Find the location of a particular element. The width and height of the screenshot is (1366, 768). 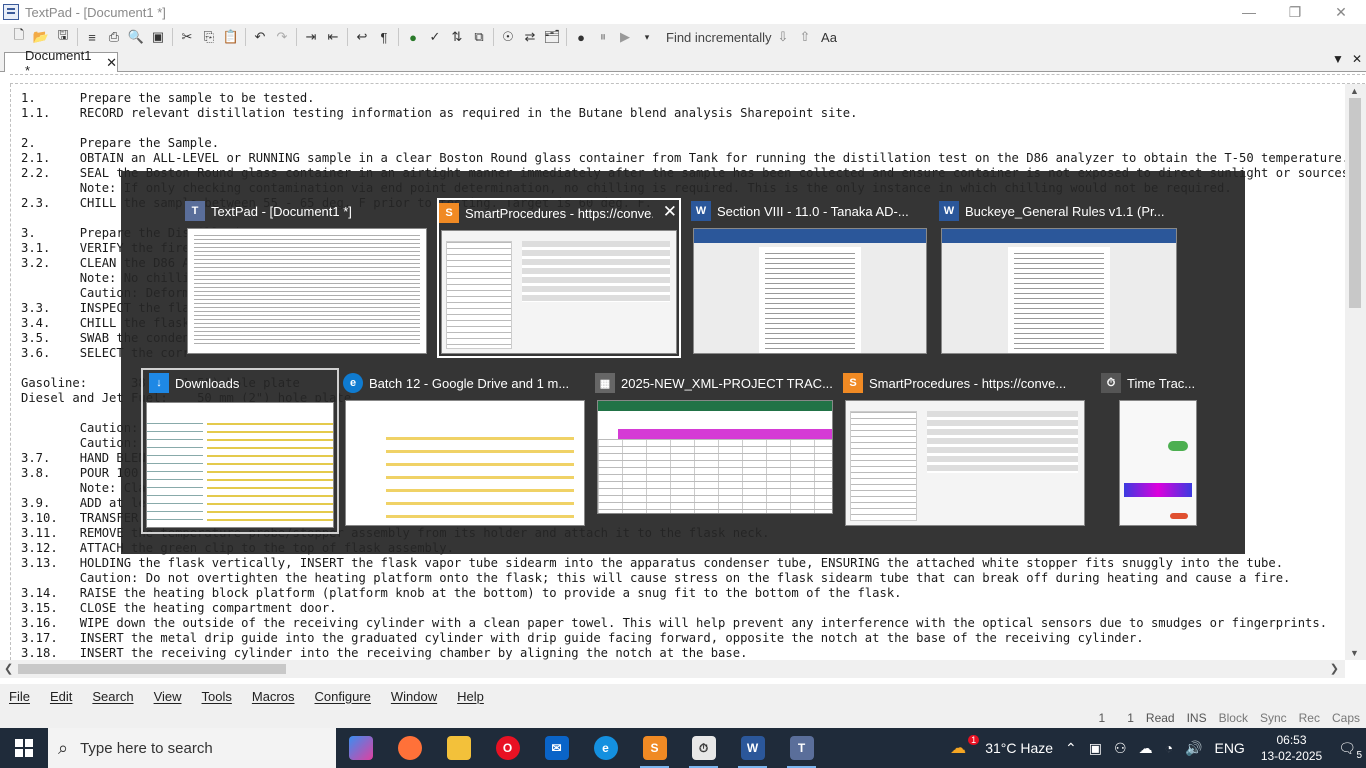

play-macro-icon: ▶ is located at coordinates (625, 37).